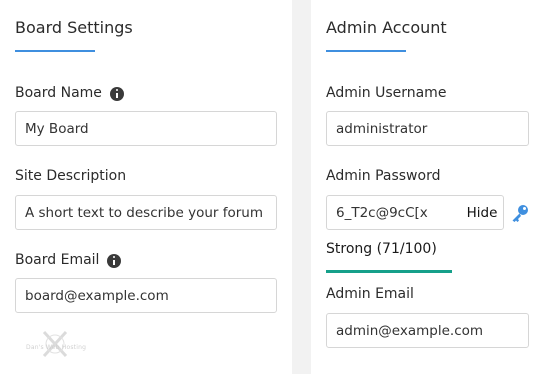  Describe the element at coordinates (146, 295) in the screenshot. I see `board-email-input` at that location.